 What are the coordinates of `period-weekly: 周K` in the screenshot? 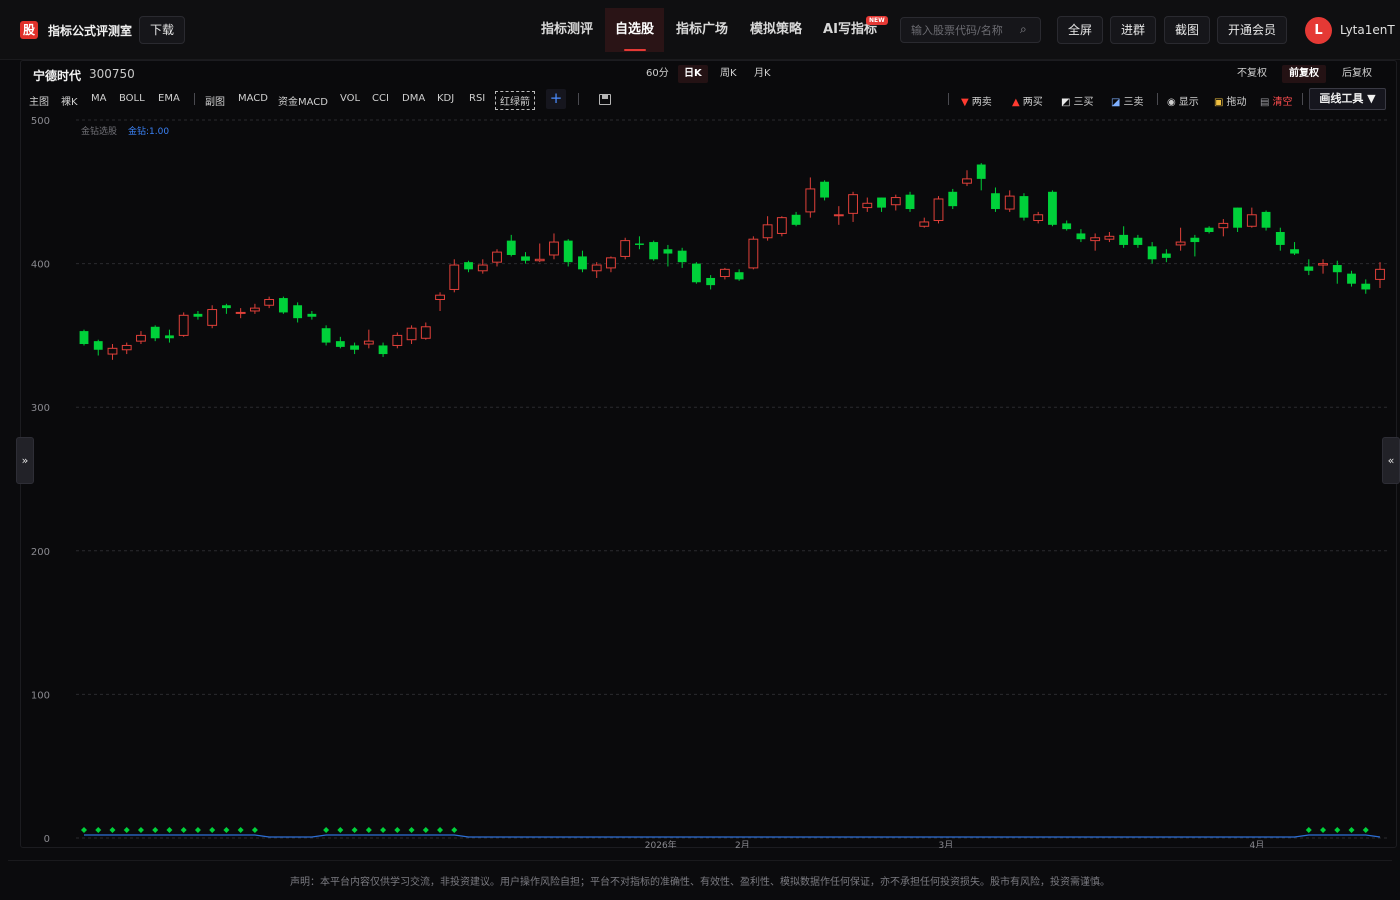 It's located at (728, 74).